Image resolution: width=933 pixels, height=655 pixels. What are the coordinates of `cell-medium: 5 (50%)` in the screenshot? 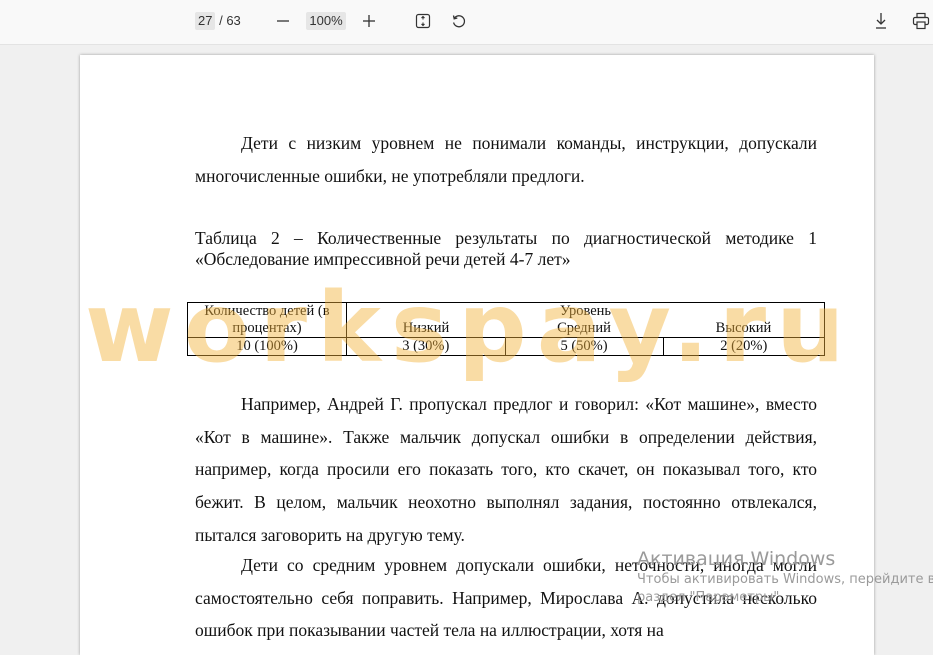 It's located at (584, 346).